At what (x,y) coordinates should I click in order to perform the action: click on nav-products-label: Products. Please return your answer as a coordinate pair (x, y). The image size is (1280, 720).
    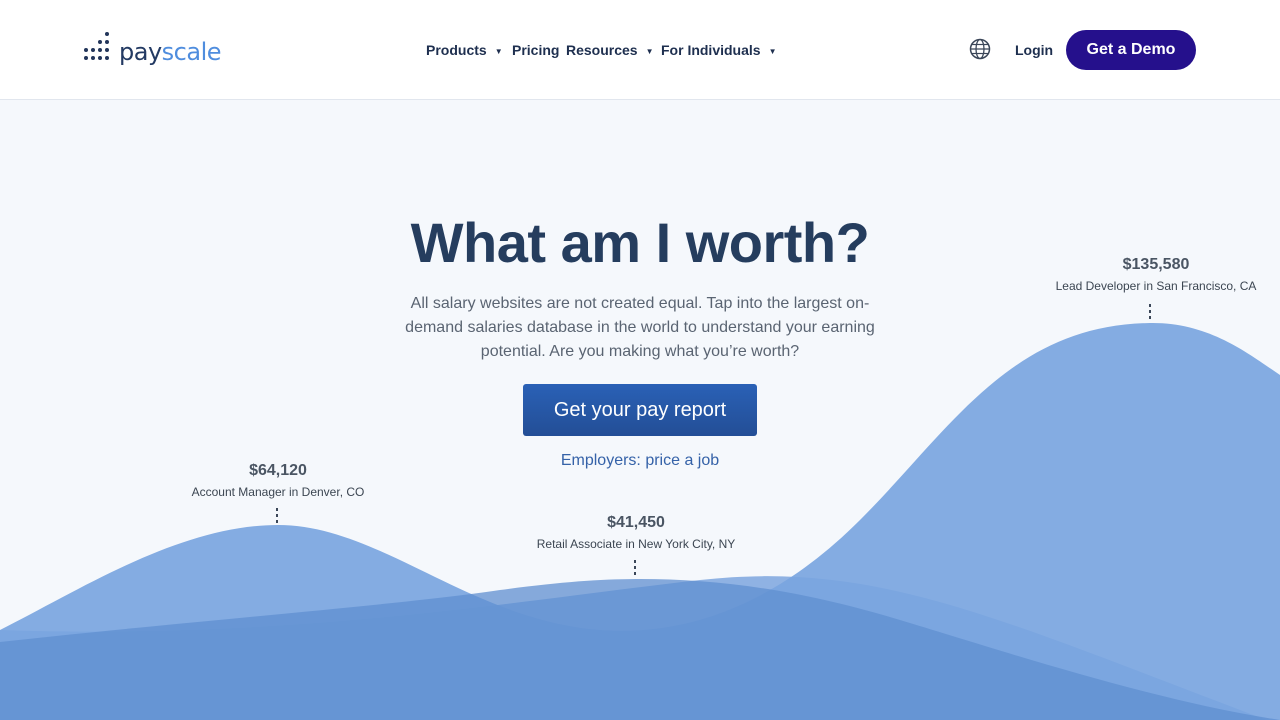
    Looking at the image, I should click on (456, 50).